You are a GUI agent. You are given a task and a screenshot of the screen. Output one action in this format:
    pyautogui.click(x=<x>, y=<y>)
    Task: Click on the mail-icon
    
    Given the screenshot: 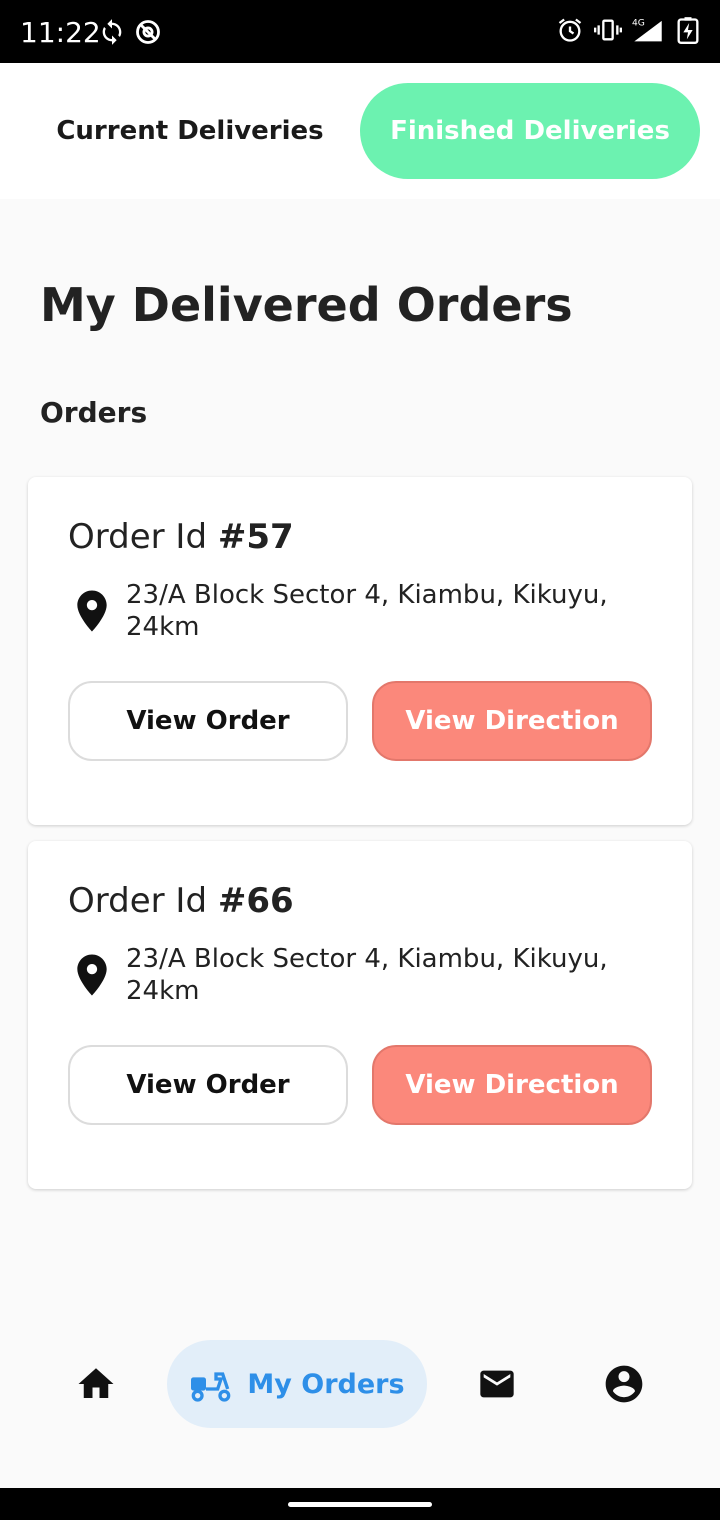 What is the action you would take?
    pyautogui.click(x=497, y=1384)
    